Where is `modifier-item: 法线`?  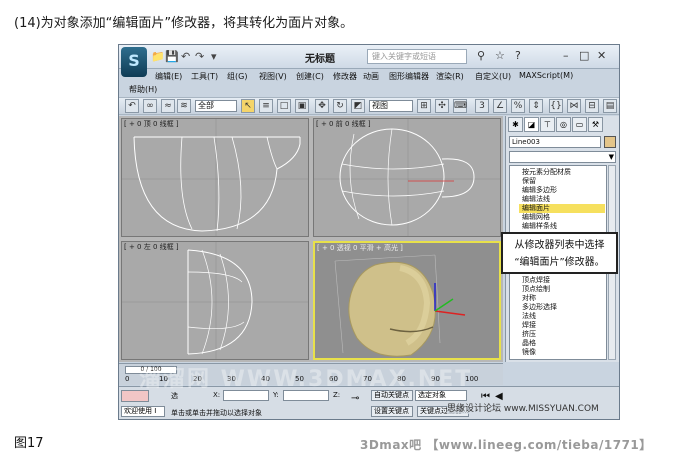 modifier-item: 法线 is located at coordinates (529, 316).